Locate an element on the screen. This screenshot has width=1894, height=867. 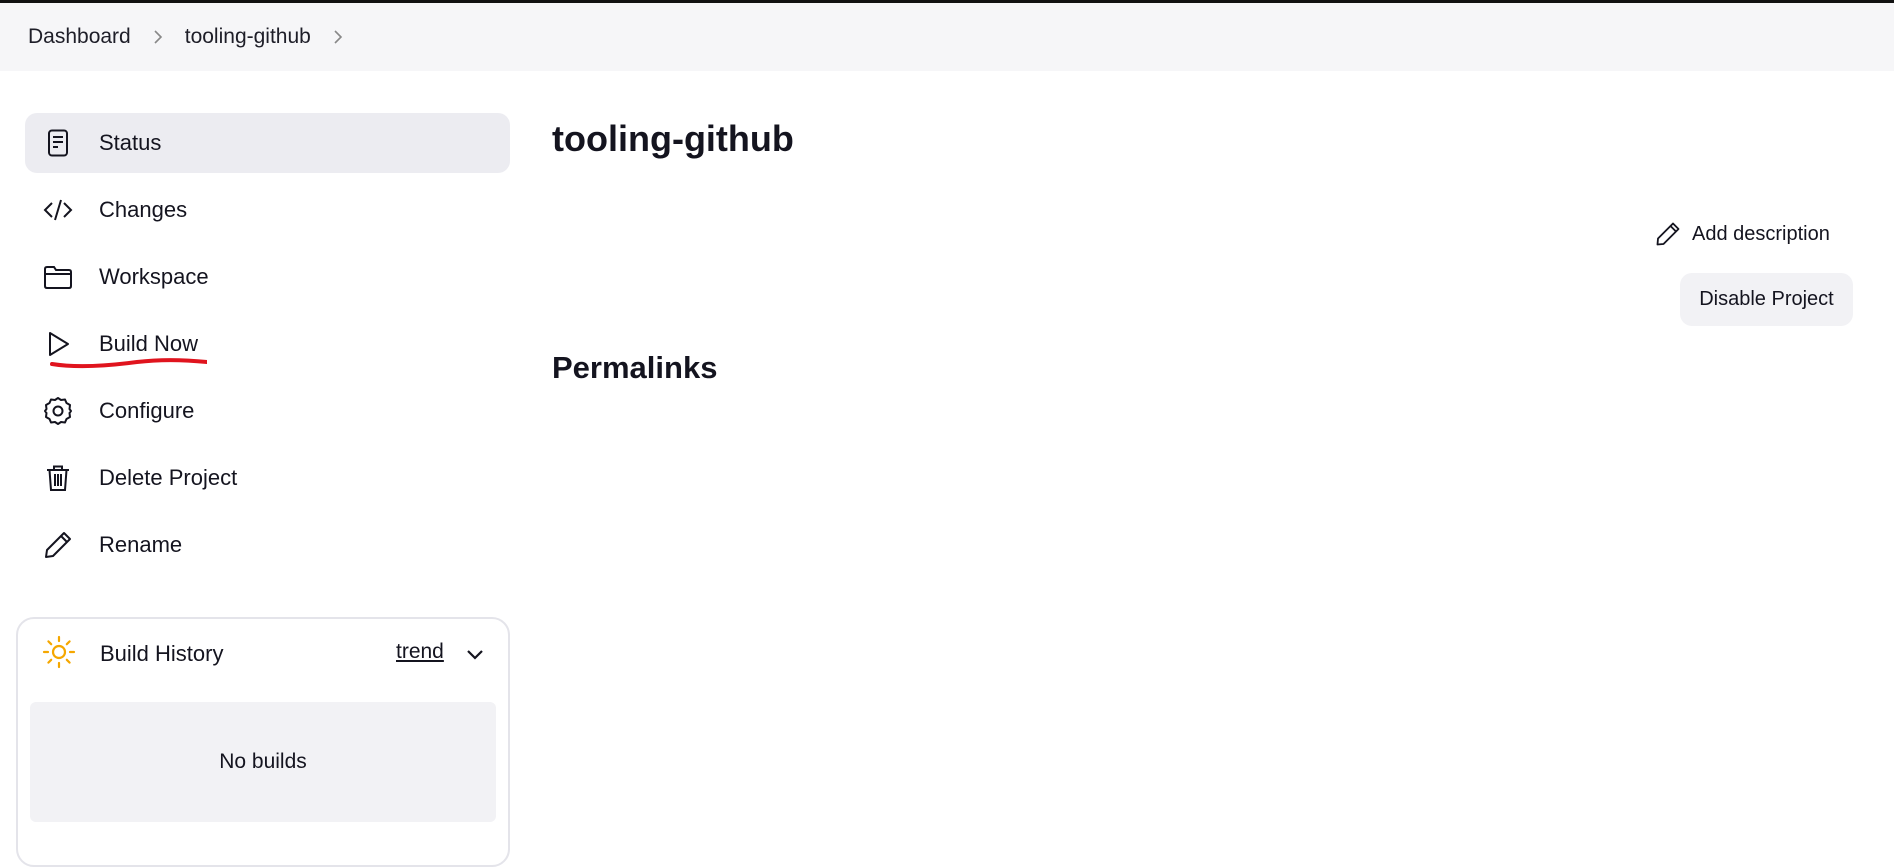
folder-icon is located at coordinates (58, 277).